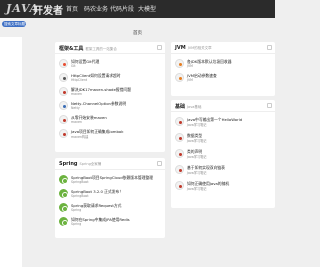  Describe the element at coordinates (73, 66) in the screenshot. I see `item-category: Git` at that location.